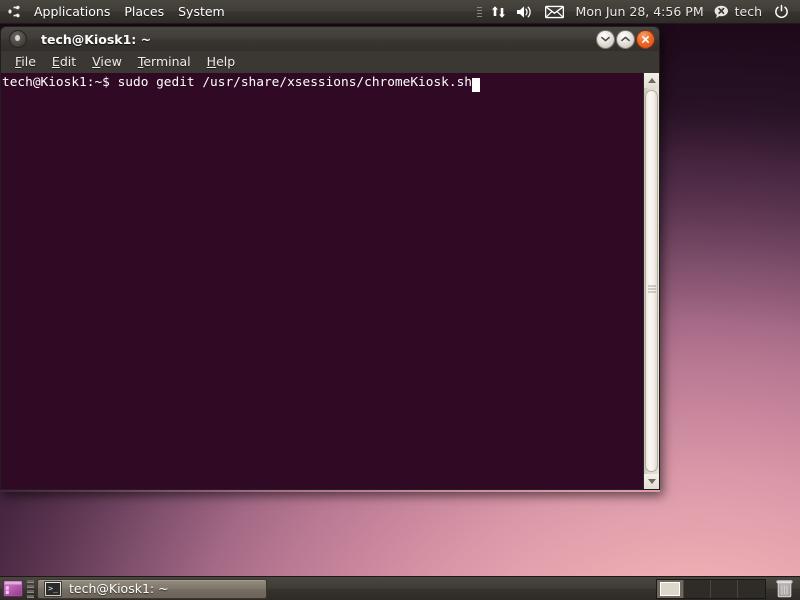 The image size is (800, 600). I want to click on scrollbar-down-arrow, so click(651, 481).